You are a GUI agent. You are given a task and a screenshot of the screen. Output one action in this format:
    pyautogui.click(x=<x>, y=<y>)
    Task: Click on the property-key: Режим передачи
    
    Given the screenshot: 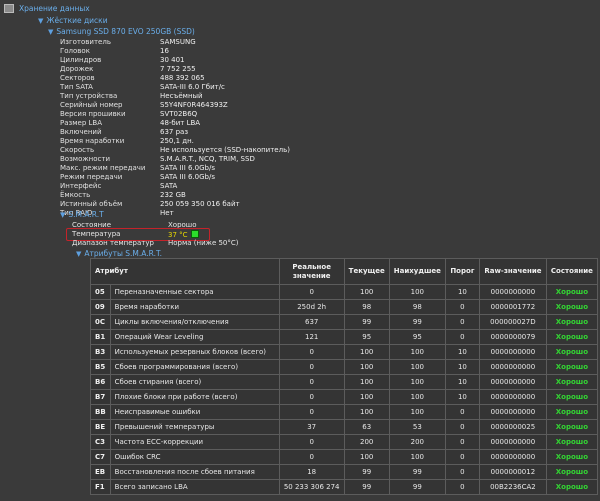 What is the action you would take?
    pyautogui.click(x=91, y=177)
    